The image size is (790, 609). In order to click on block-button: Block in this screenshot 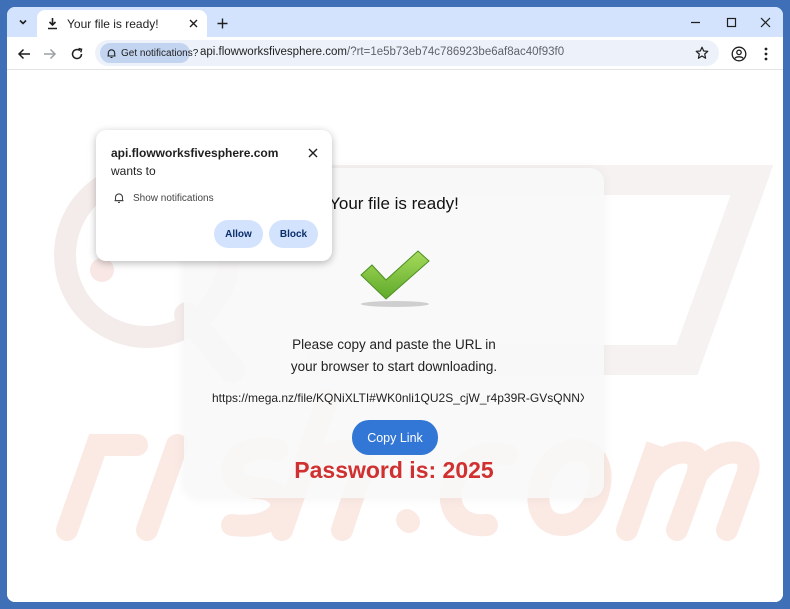, I will do `click(293, 234)`.